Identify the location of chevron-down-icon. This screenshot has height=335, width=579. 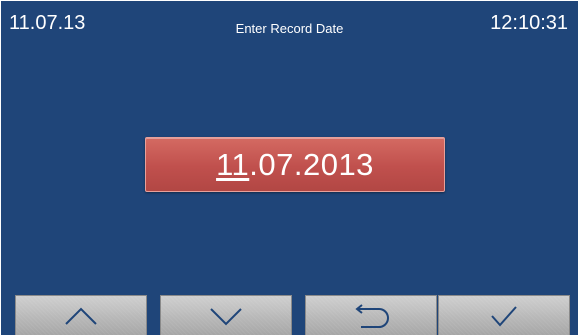
(226, 316).